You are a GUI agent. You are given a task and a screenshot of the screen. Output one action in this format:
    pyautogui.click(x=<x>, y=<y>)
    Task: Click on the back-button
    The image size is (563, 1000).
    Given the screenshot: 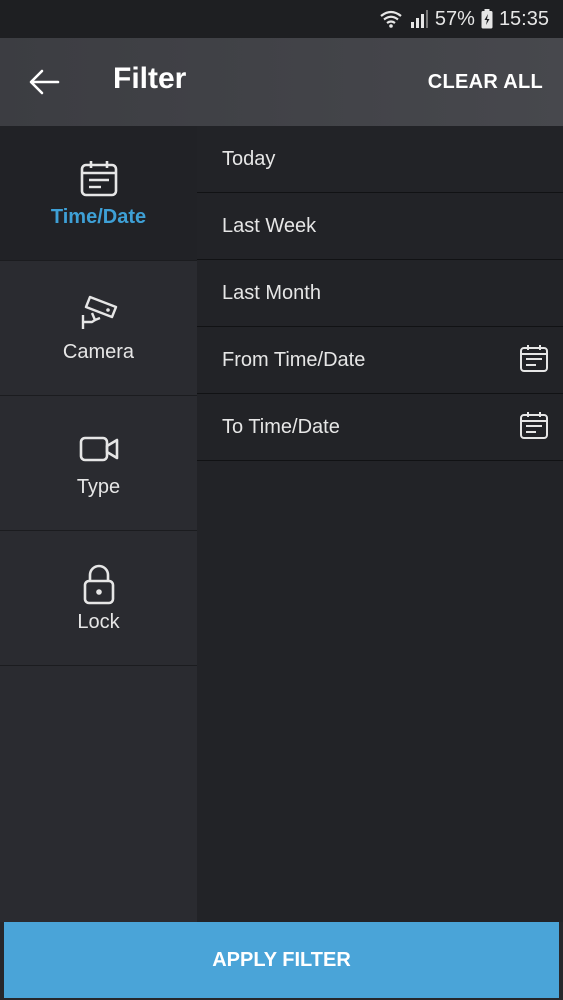 What is the action you would take?
    pyautogui.click(x=44, y=82)
    